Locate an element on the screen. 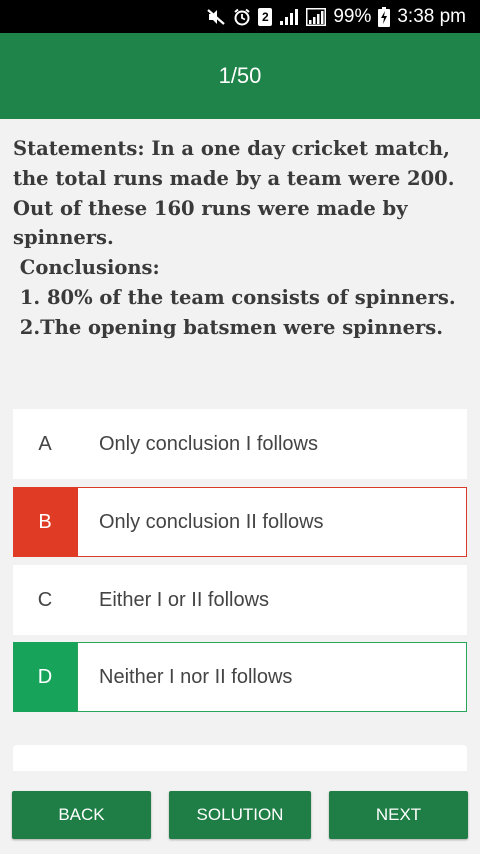 This screenshot has width=480, height=854. question-progress: 1/50 is located at coordinates (240, 75).